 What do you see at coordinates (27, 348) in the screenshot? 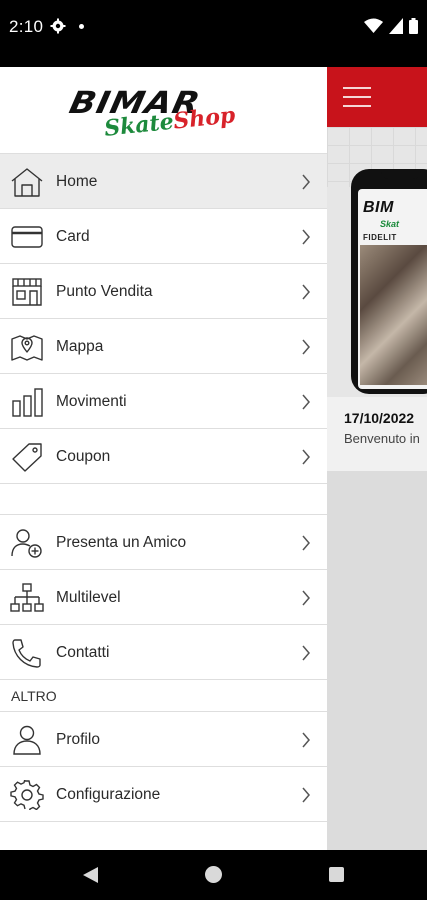
I see `map-icon` at bounding box center [27, 348].